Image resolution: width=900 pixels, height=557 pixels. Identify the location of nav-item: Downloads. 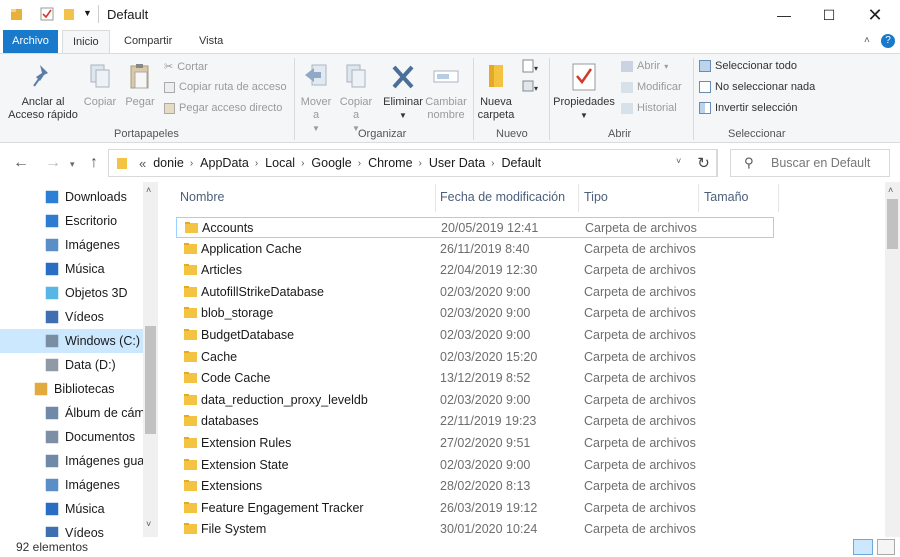
(71, 197).